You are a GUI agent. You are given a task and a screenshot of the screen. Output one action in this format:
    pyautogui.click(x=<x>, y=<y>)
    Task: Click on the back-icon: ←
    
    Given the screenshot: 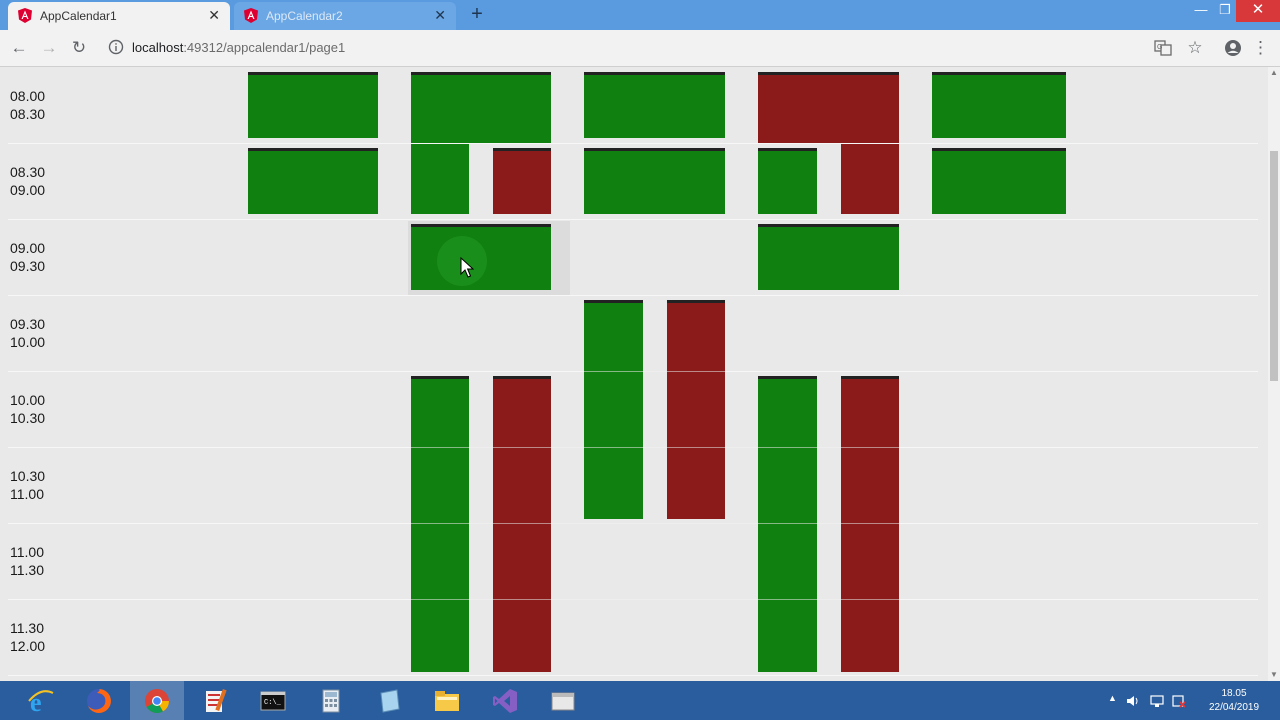 What is the action you would take?
    pyautogui.click(x=19, y=48)
    